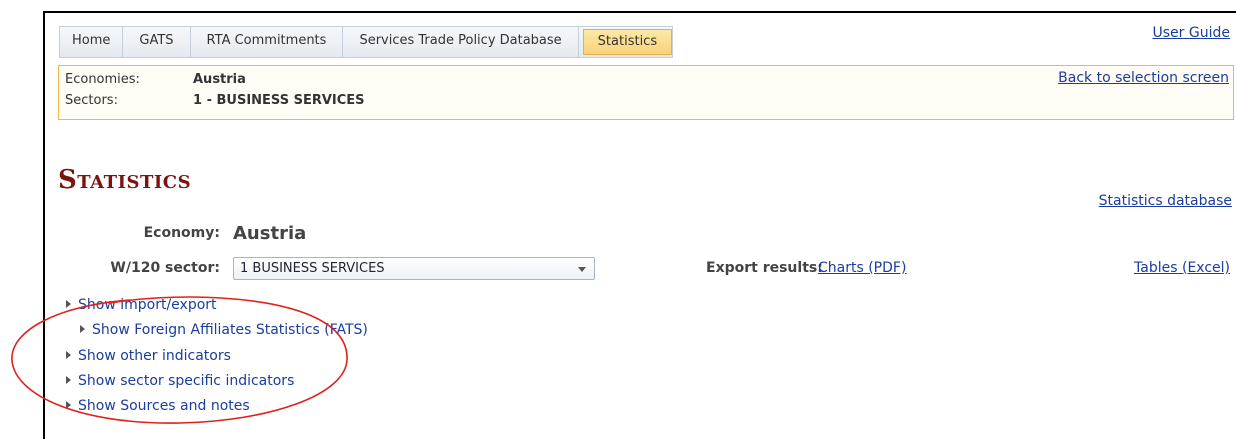 The height and width of the screenshot is (439, 1236). Describe the element at coordinates (461, 42) in the screenshot. I see `tab-services-trade-policy-database: Services Trade Policy Database` at that location.